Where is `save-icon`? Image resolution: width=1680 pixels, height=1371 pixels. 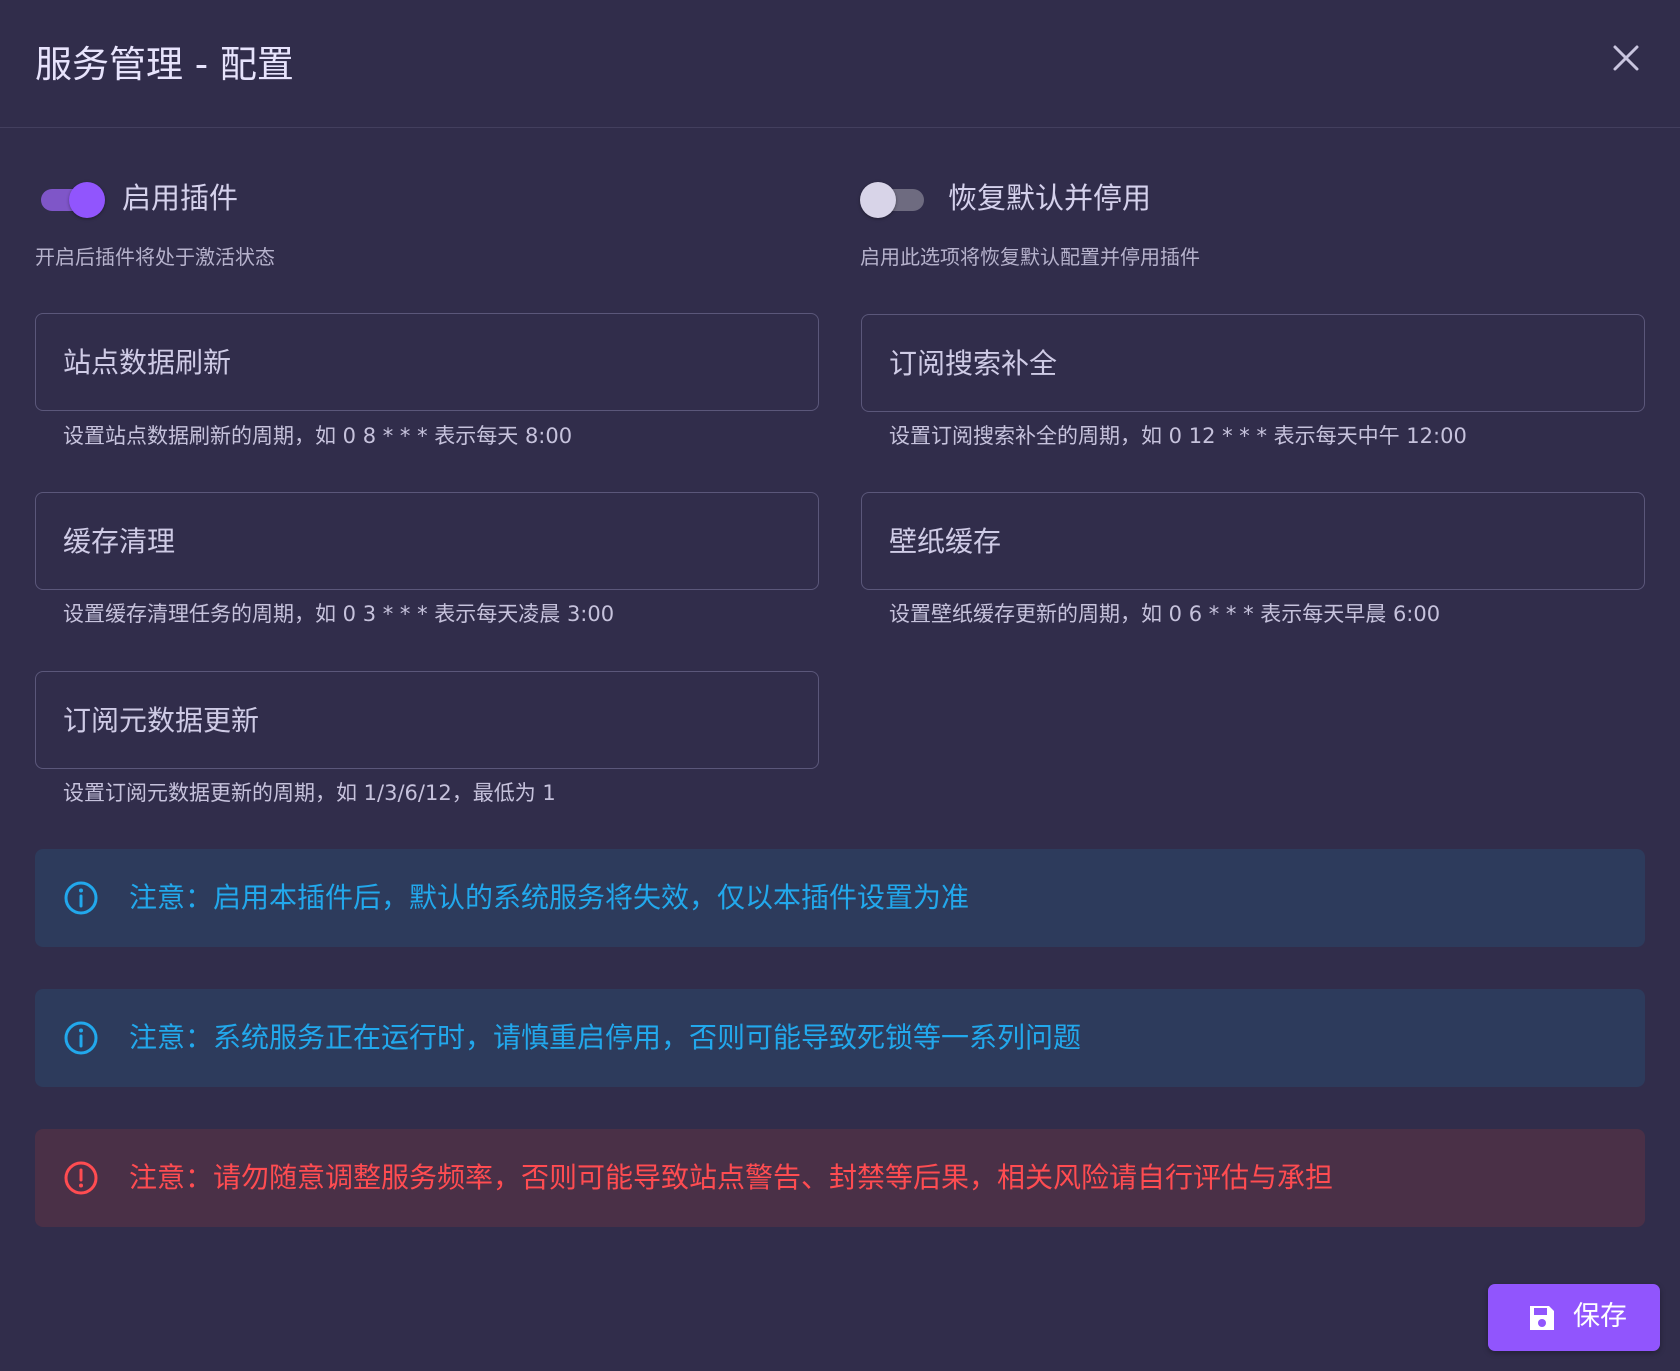
save-icon is located at coordinates (1542, 1318).